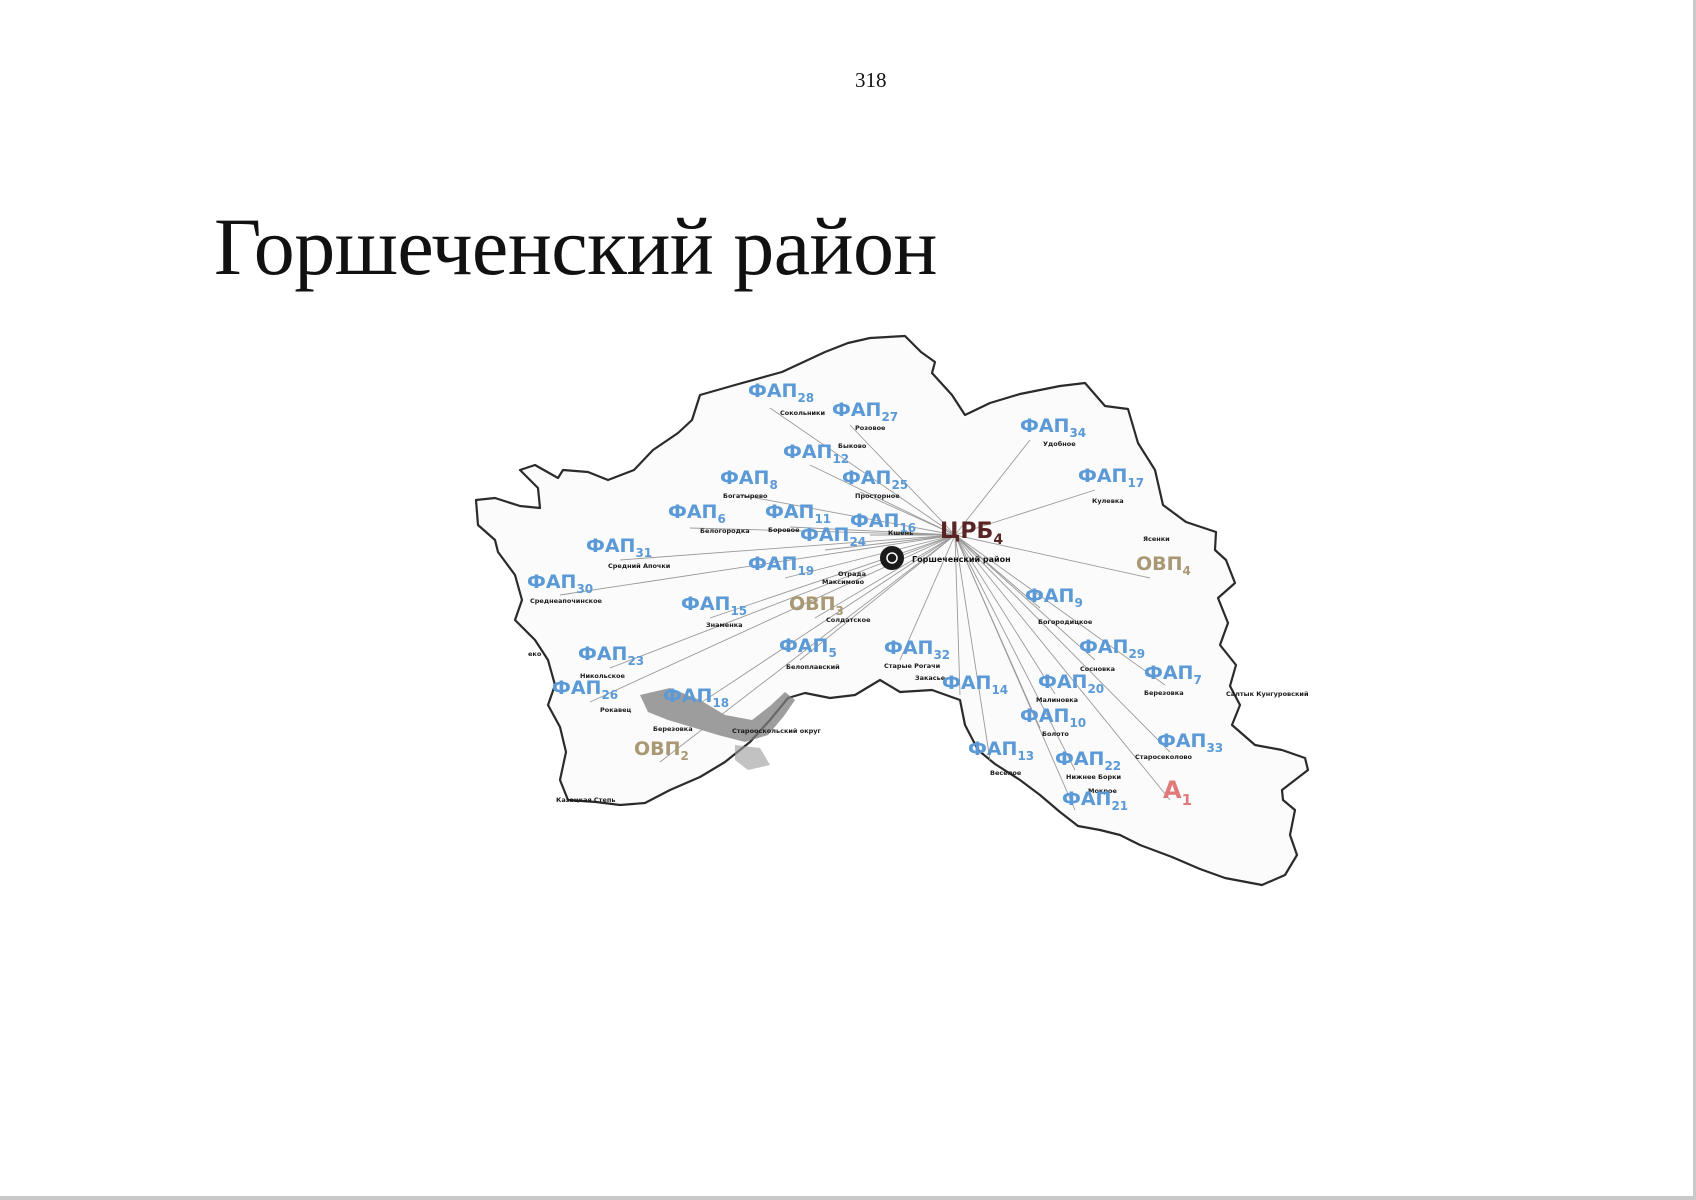 The width and height of the screenshot is (1696, 1200). I want to click on facility-label-index: 3, so click(840, 611).